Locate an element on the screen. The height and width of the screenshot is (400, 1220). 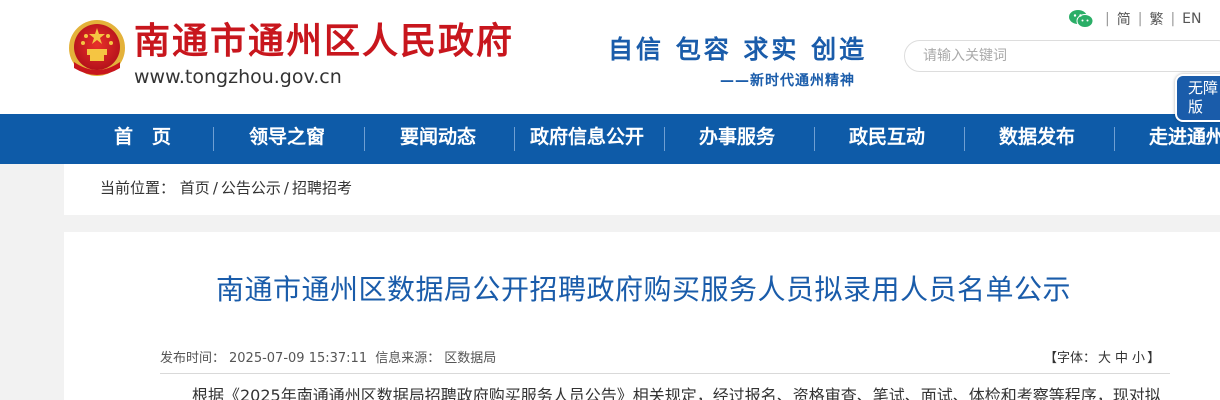
accessibility-label-line1: 无障 is located at coordinates (1203, 88).